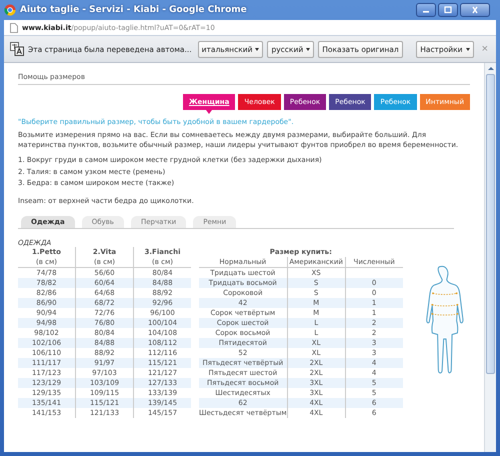 Image resolution: width=500 pixels, height=456 pixels. What do you see at coordinates (491, 68) in the screenshot?
I see `scroll-up-icon` at bounding box center [491, 68].